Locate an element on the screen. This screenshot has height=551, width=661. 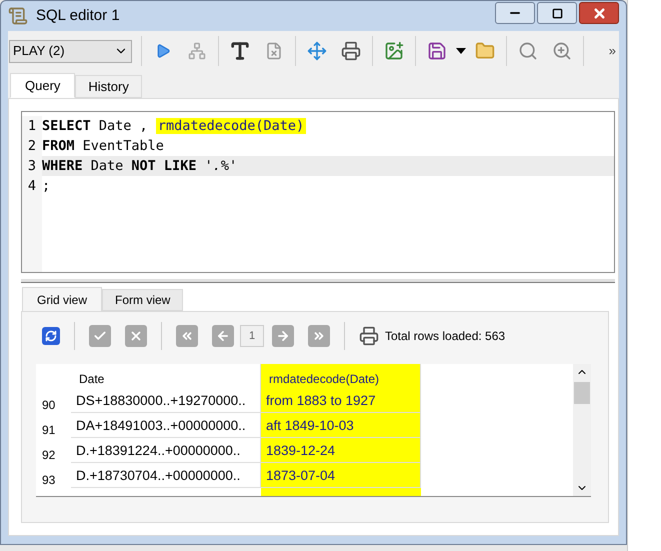
first-icon is located at coordinates (187, 336).